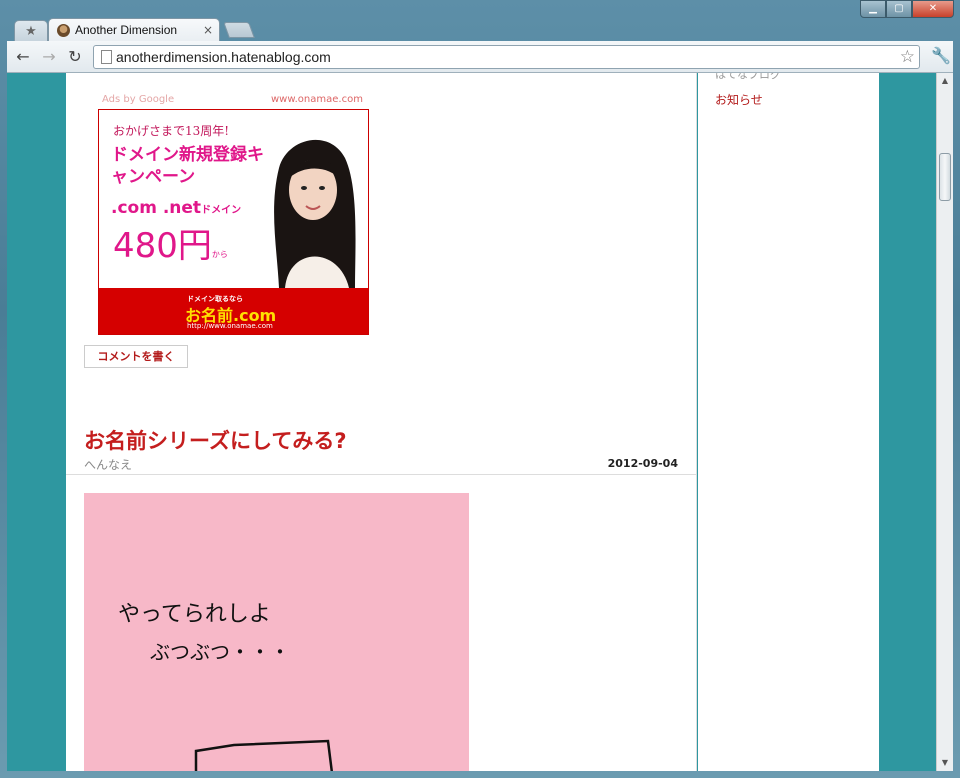  I want to click on url-text: anotherdimension.hatenablog.com, so click(223, 57).